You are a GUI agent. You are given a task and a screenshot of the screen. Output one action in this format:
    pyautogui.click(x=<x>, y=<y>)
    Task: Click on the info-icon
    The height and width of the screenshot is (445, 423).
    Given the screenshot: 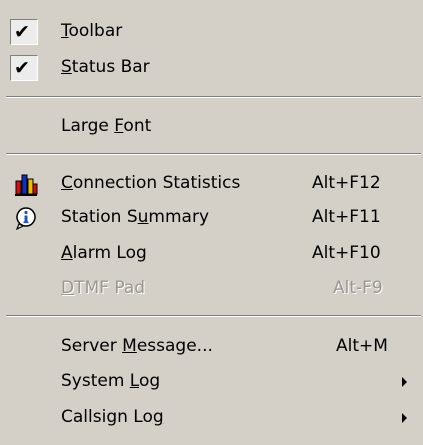 What is the action you would take?
    pyautogui.click(x=25, y=218)
    